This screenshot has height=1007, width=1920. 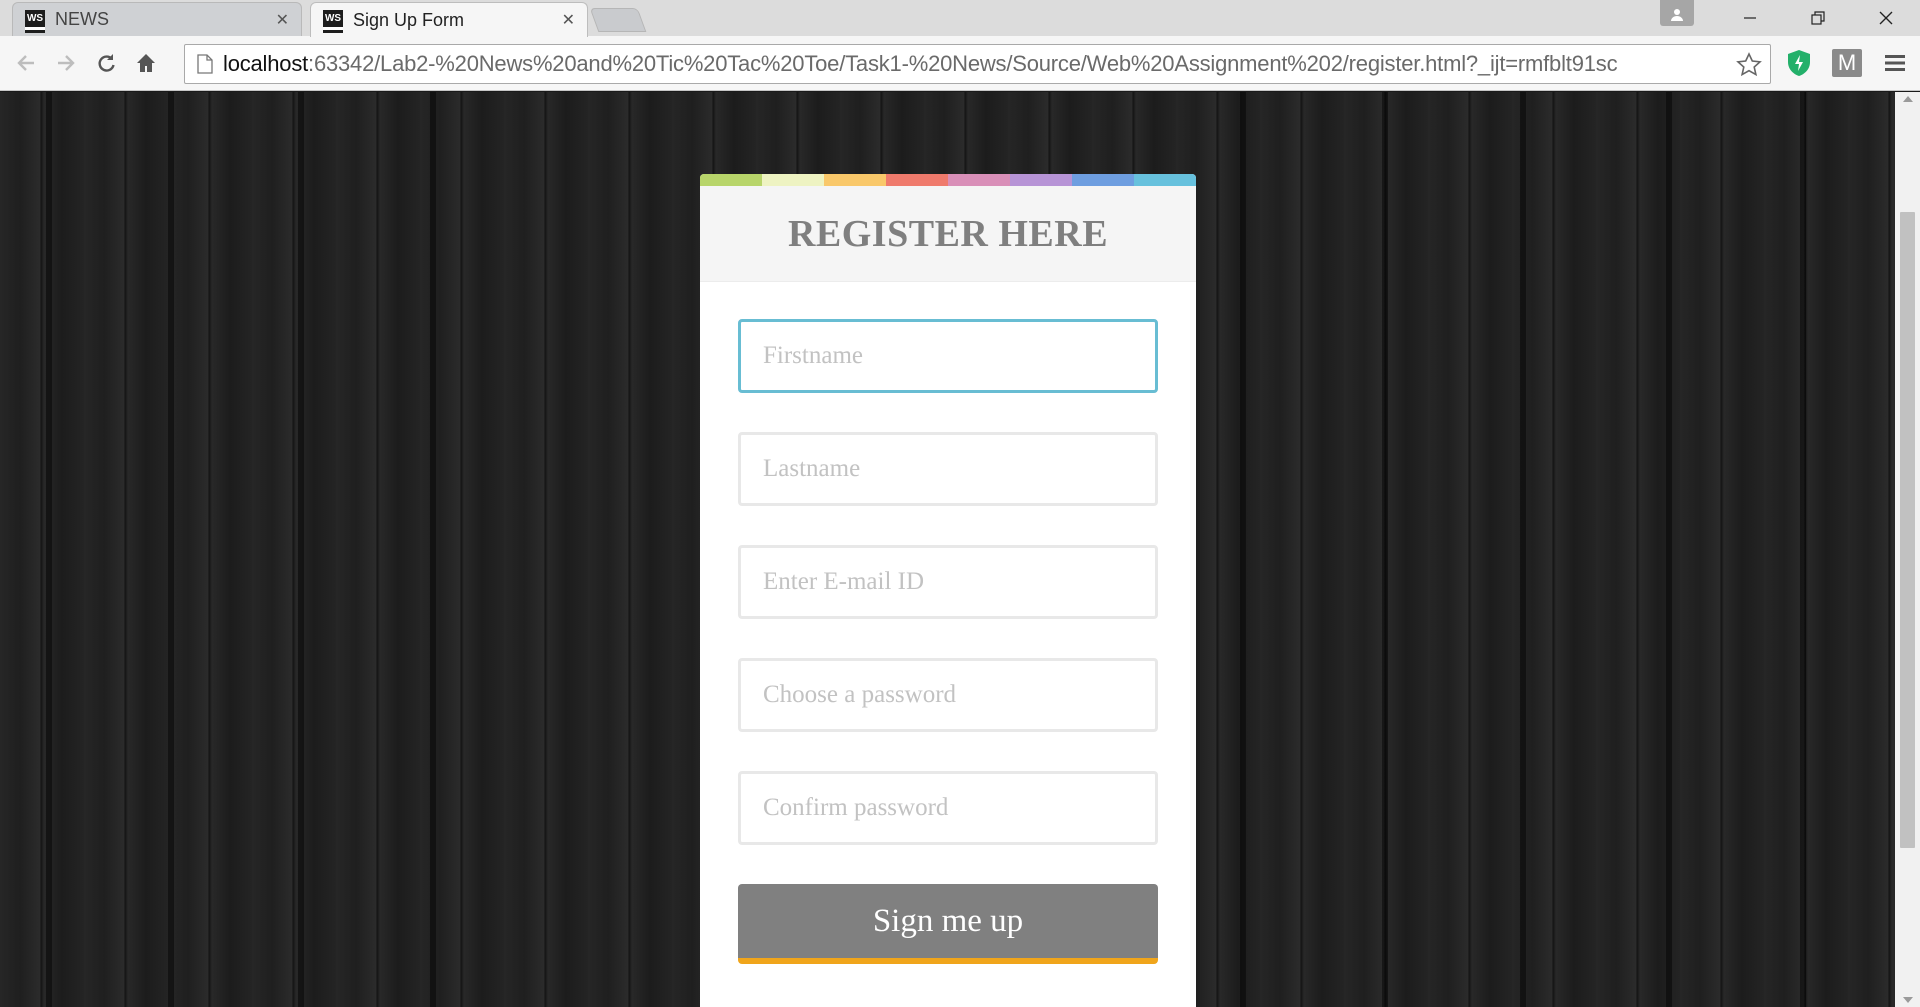 I want to click on minimize-icon, so click(x=1750, y=18).